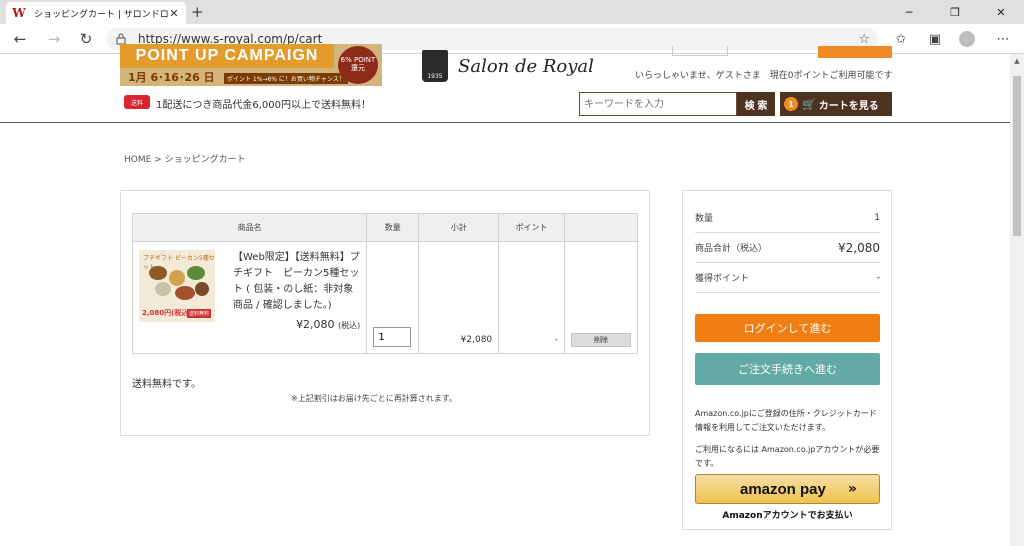  I want to click on amazon-pay-logo: amazon pay, so click(783, 489).